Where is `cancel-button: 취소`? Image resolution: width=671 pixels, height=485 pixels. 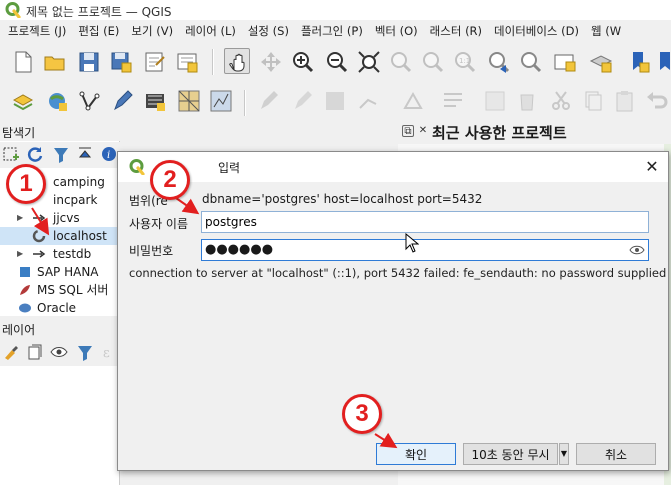
cancel-button: 취소 is located at coordinates (616, 454).